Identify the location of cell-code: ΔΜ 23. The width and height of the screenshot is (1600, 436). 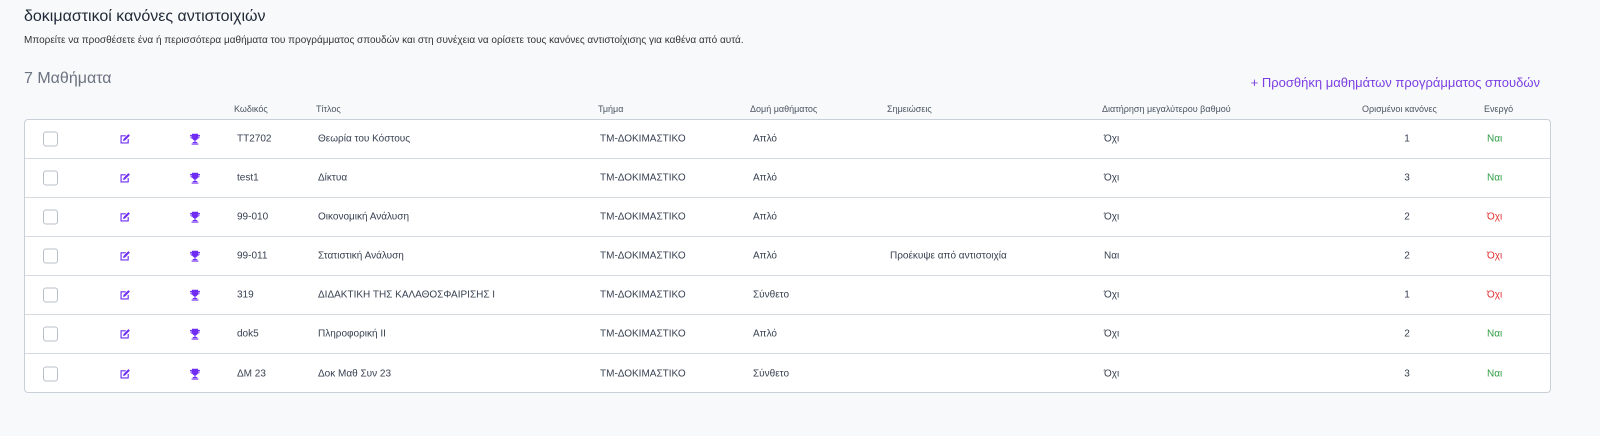
(251, 373).